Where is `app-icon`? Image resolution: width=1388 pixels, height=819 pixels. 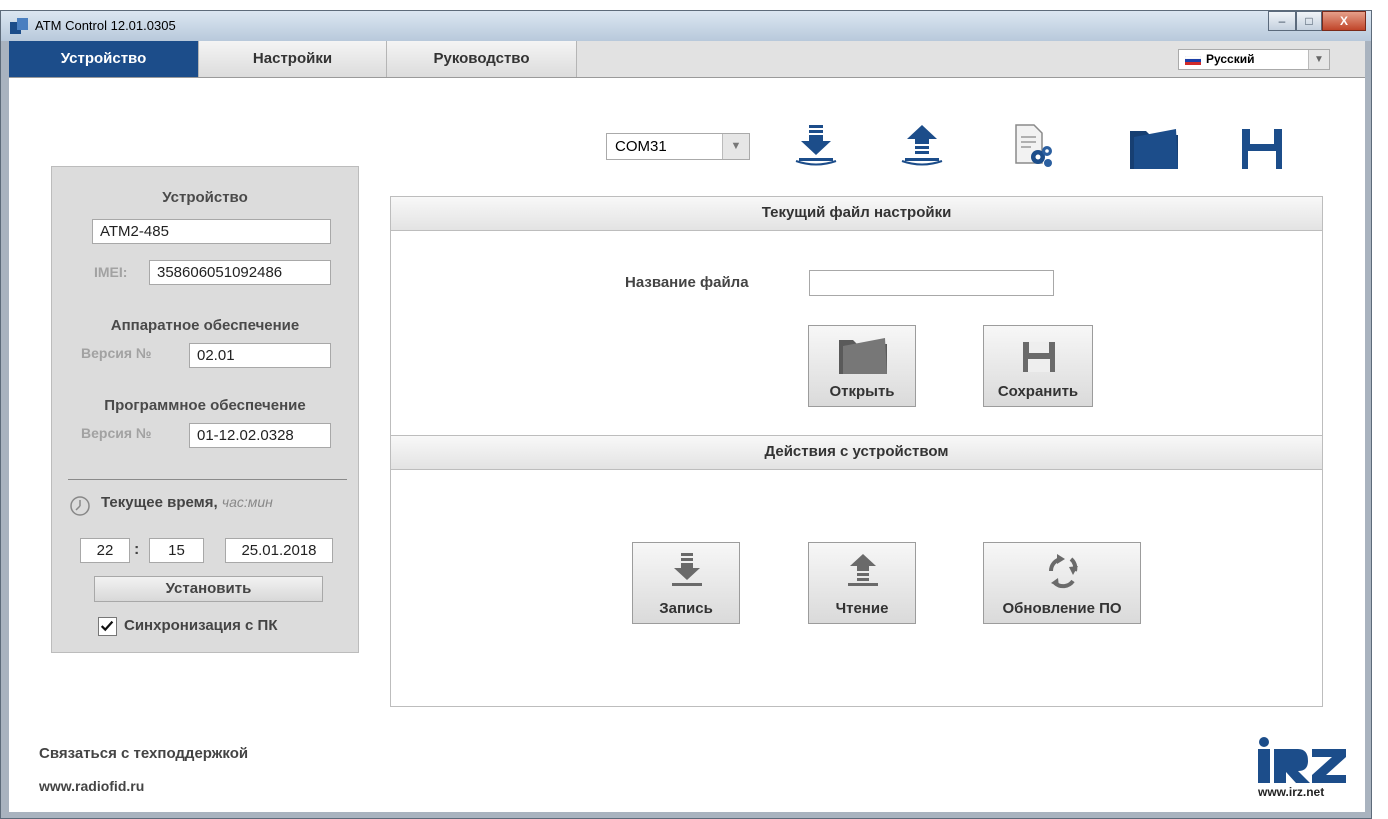
app-icon is located at coordinates (19, 26).